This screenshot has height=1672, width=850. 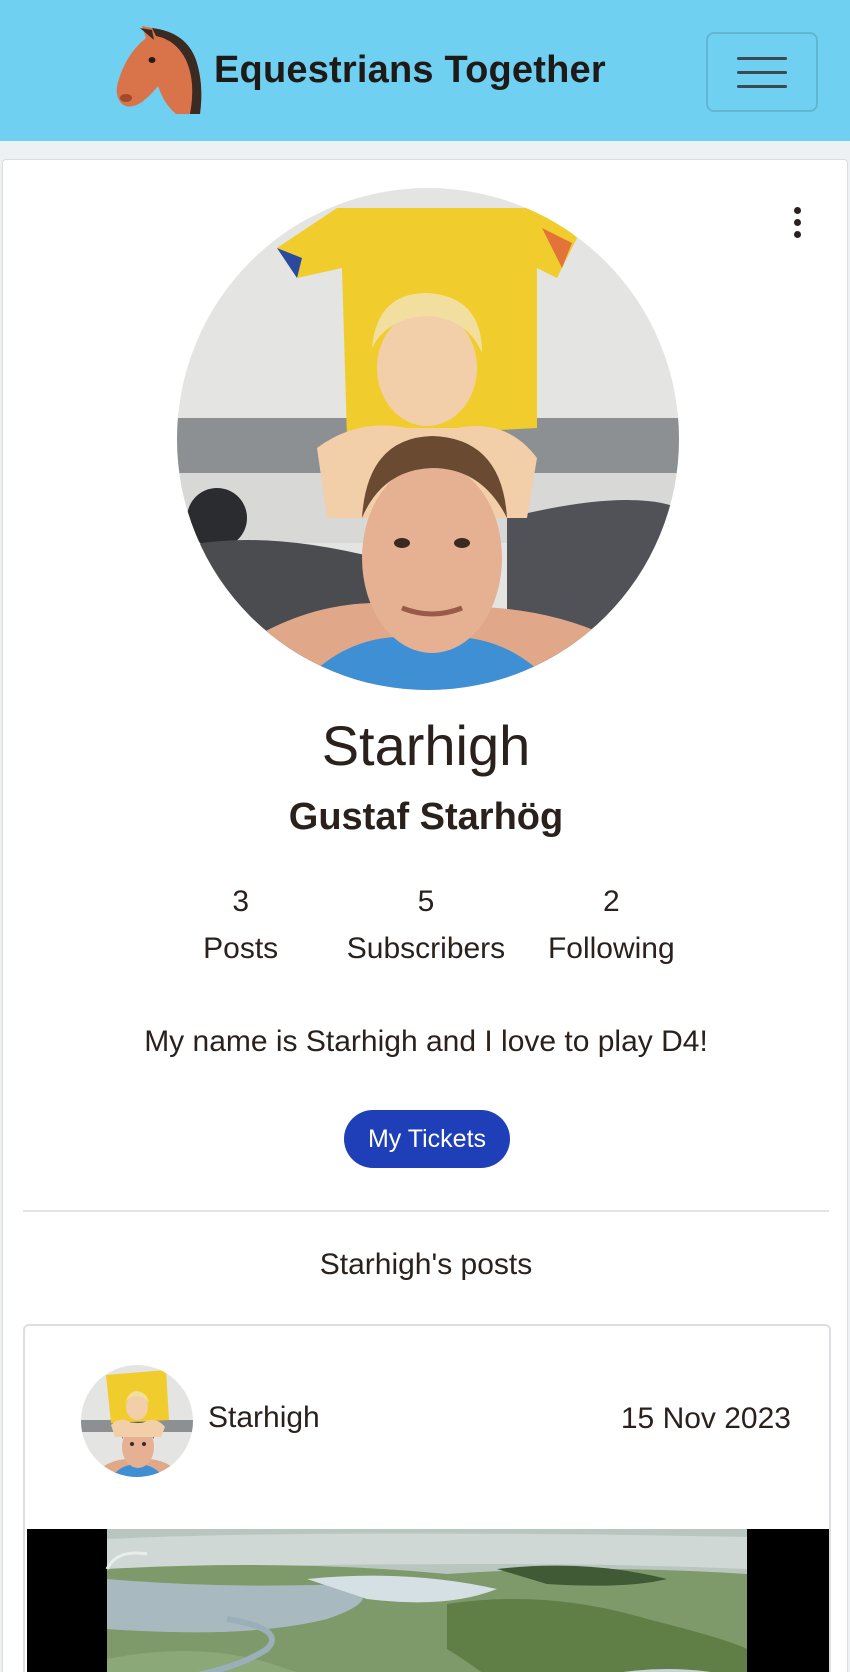 I want to click on my-tickets-button: My Tickets, so click(x=427, y=1139).